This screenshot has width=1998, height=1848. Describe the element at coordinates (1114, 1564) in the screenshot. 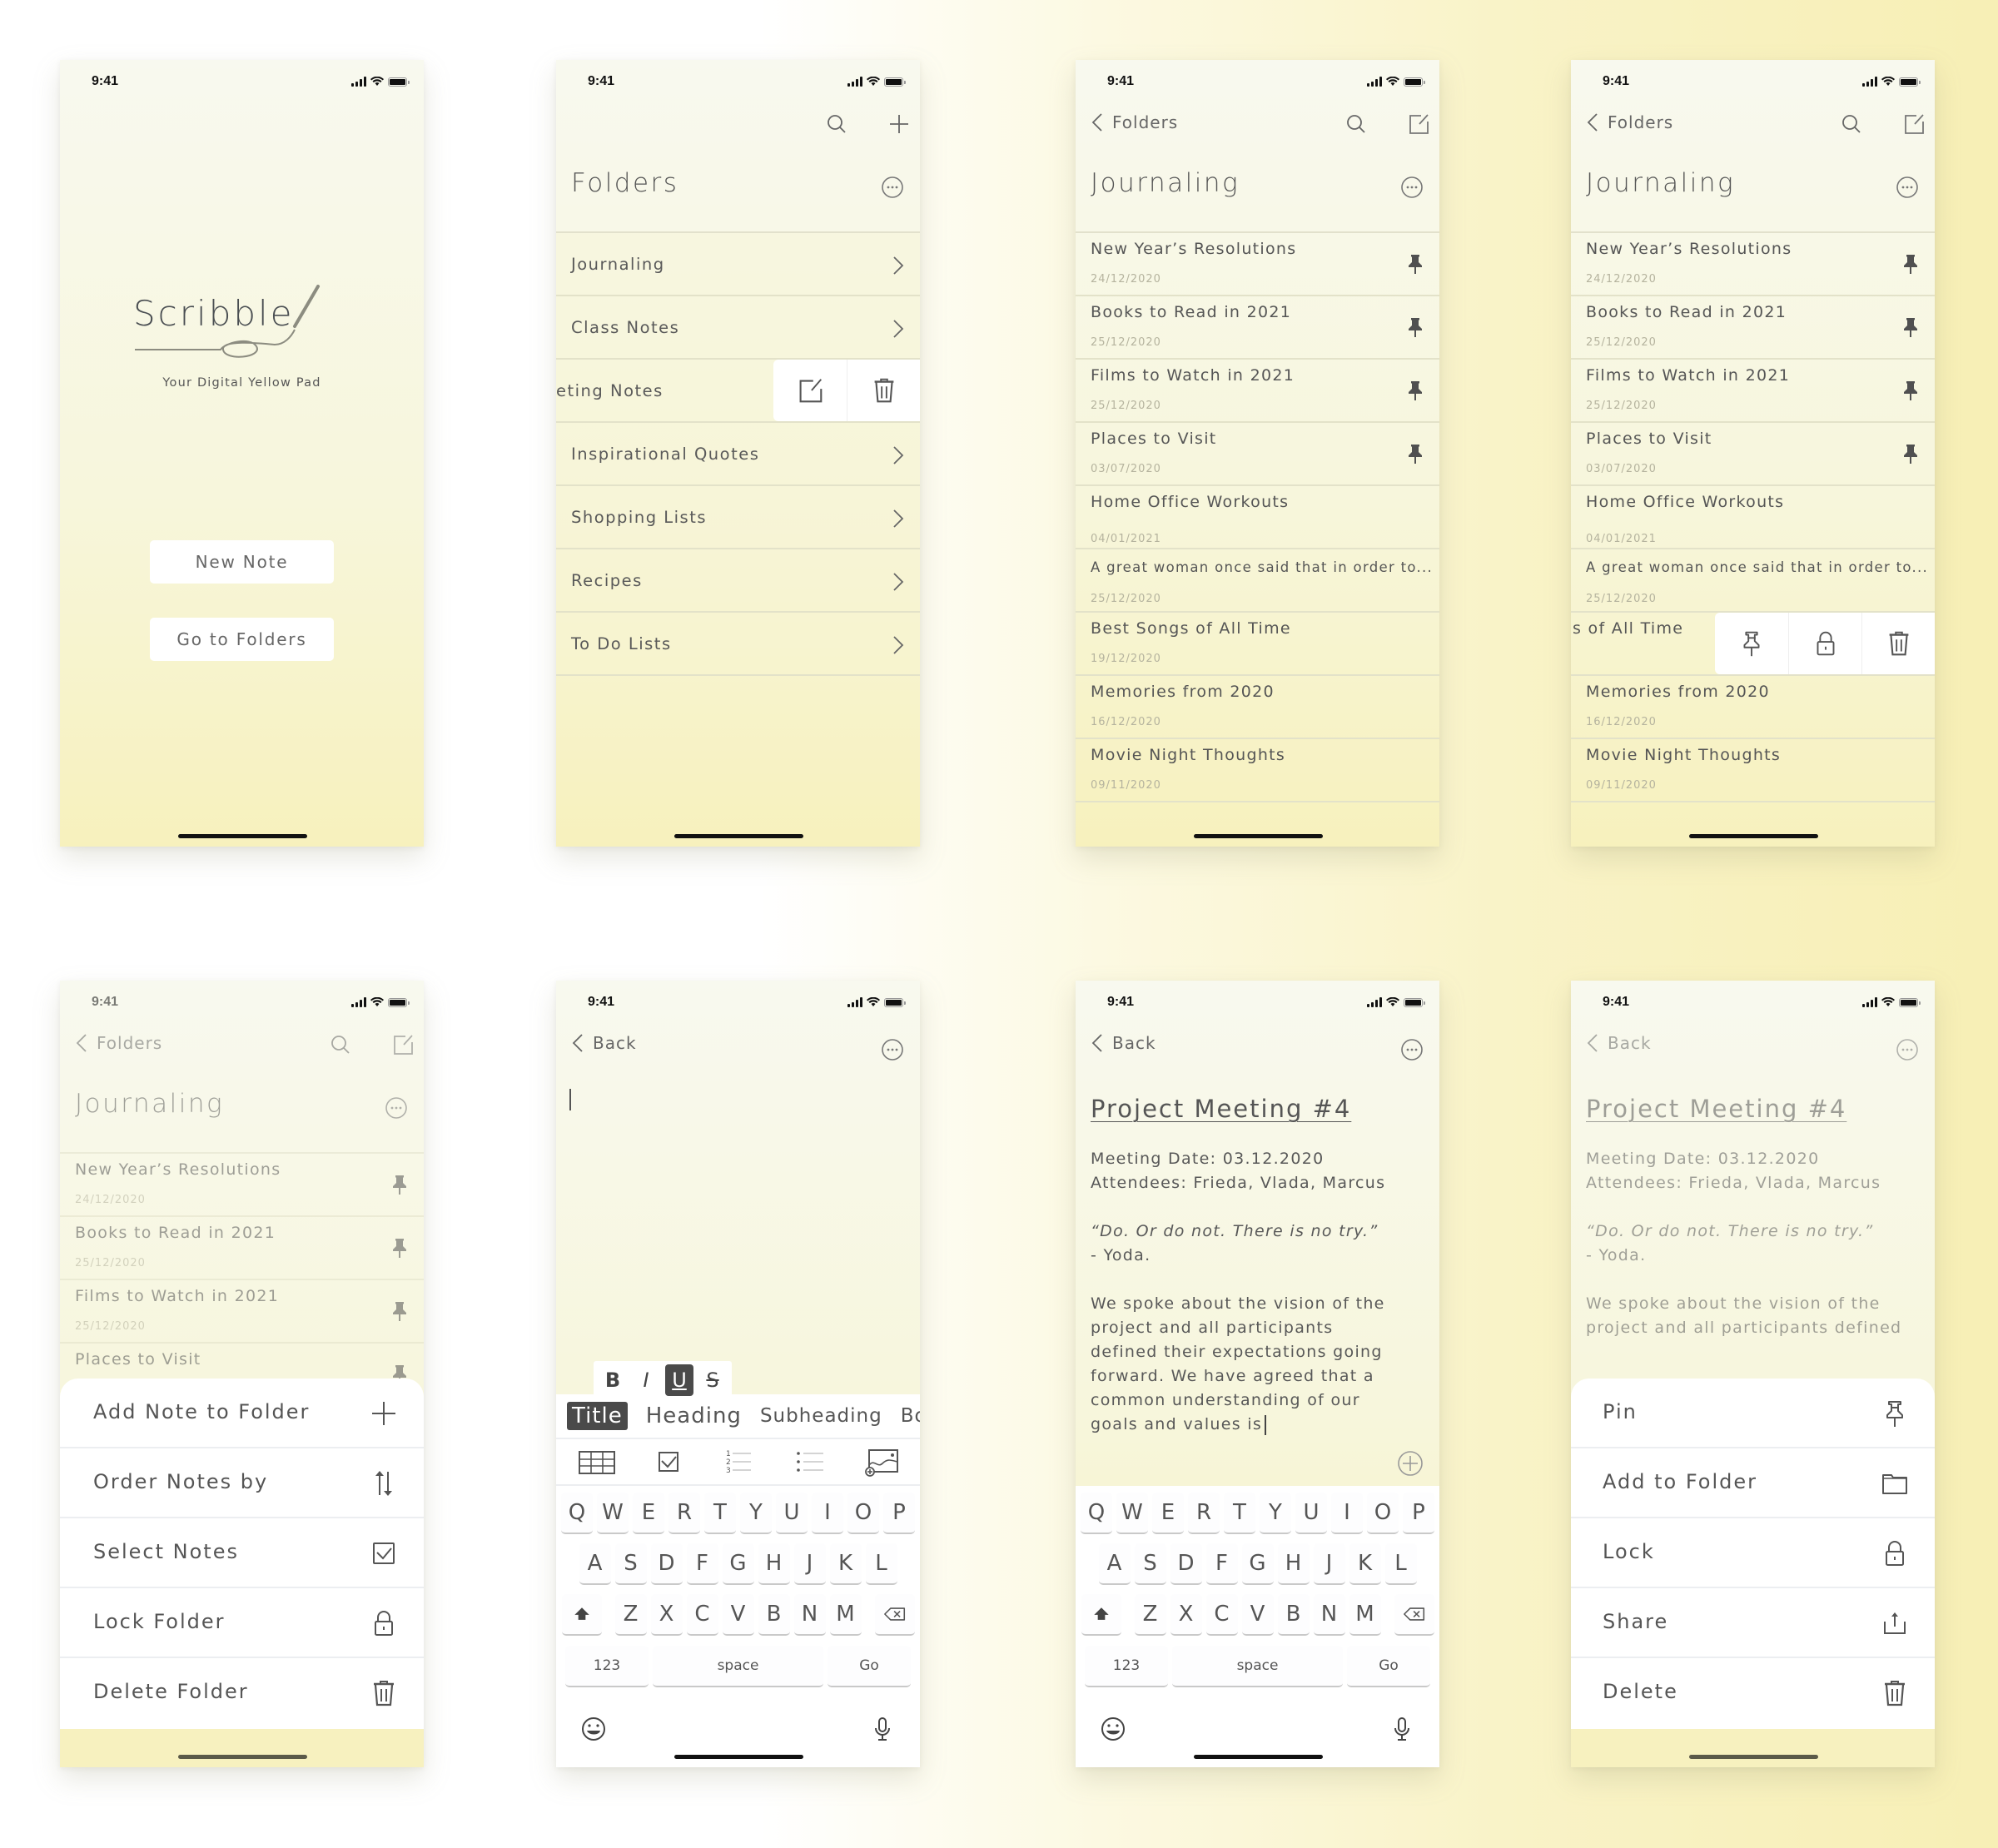

I see `key-a: A` at that location.